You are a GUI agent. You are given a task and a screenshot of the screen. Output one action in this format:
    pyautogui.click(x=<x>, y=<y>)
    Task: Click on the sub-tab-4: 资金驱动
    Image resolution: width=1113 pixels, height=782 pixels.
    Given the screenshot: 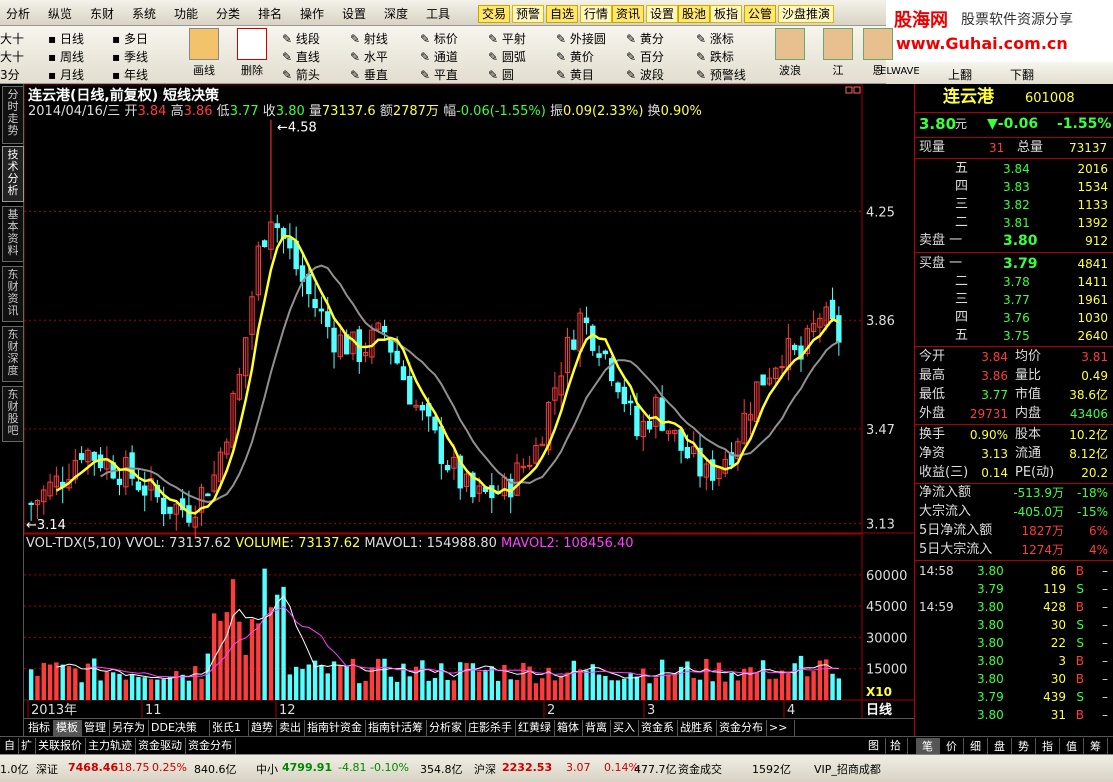 What is the action you would take?
    pyautogui.click(x=161, y=746)
    